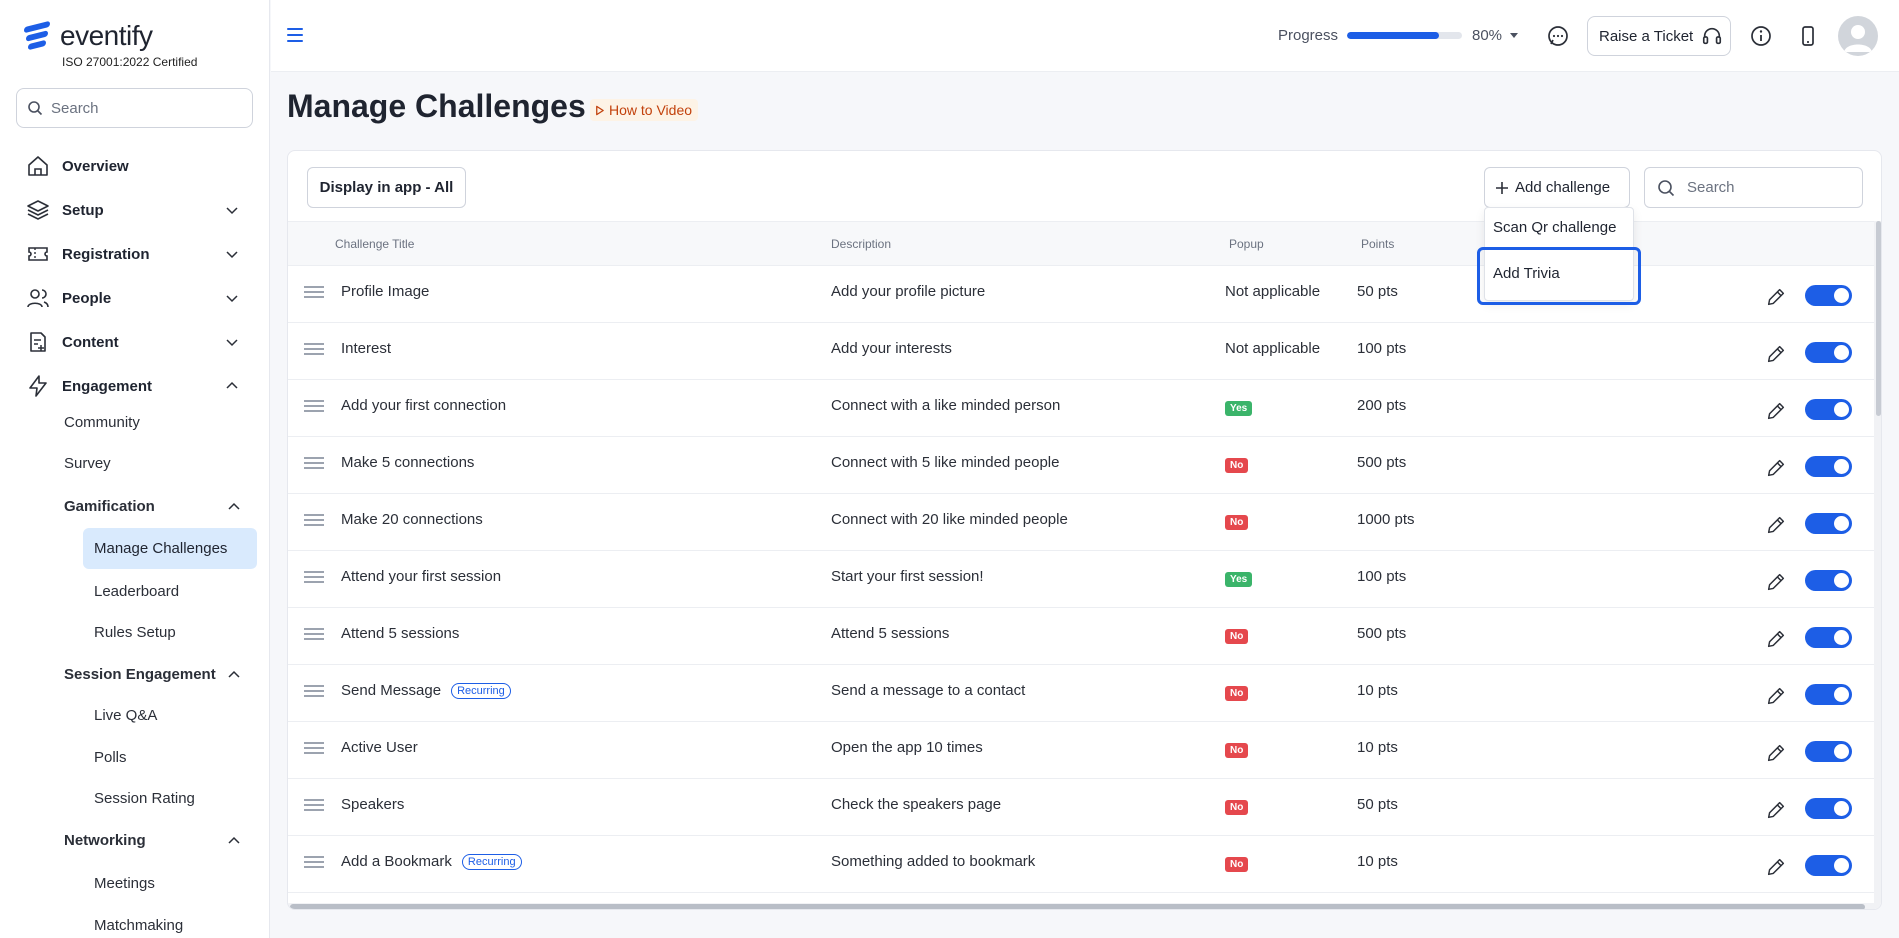 This screenshot has width=1899, height=938. Describe the element at coordinates (1878, 318) in the screenshot. I see `vertical-scroll-thumb` at that location.